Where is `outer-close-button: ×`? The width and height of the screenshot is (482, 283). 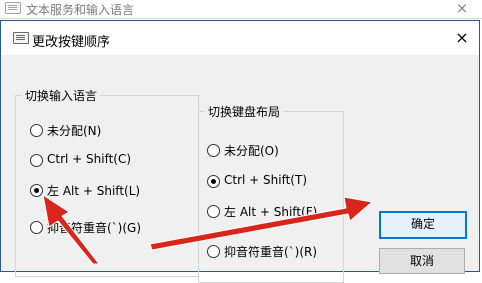
outer-close-button: × is located at coordinates (462, 8).